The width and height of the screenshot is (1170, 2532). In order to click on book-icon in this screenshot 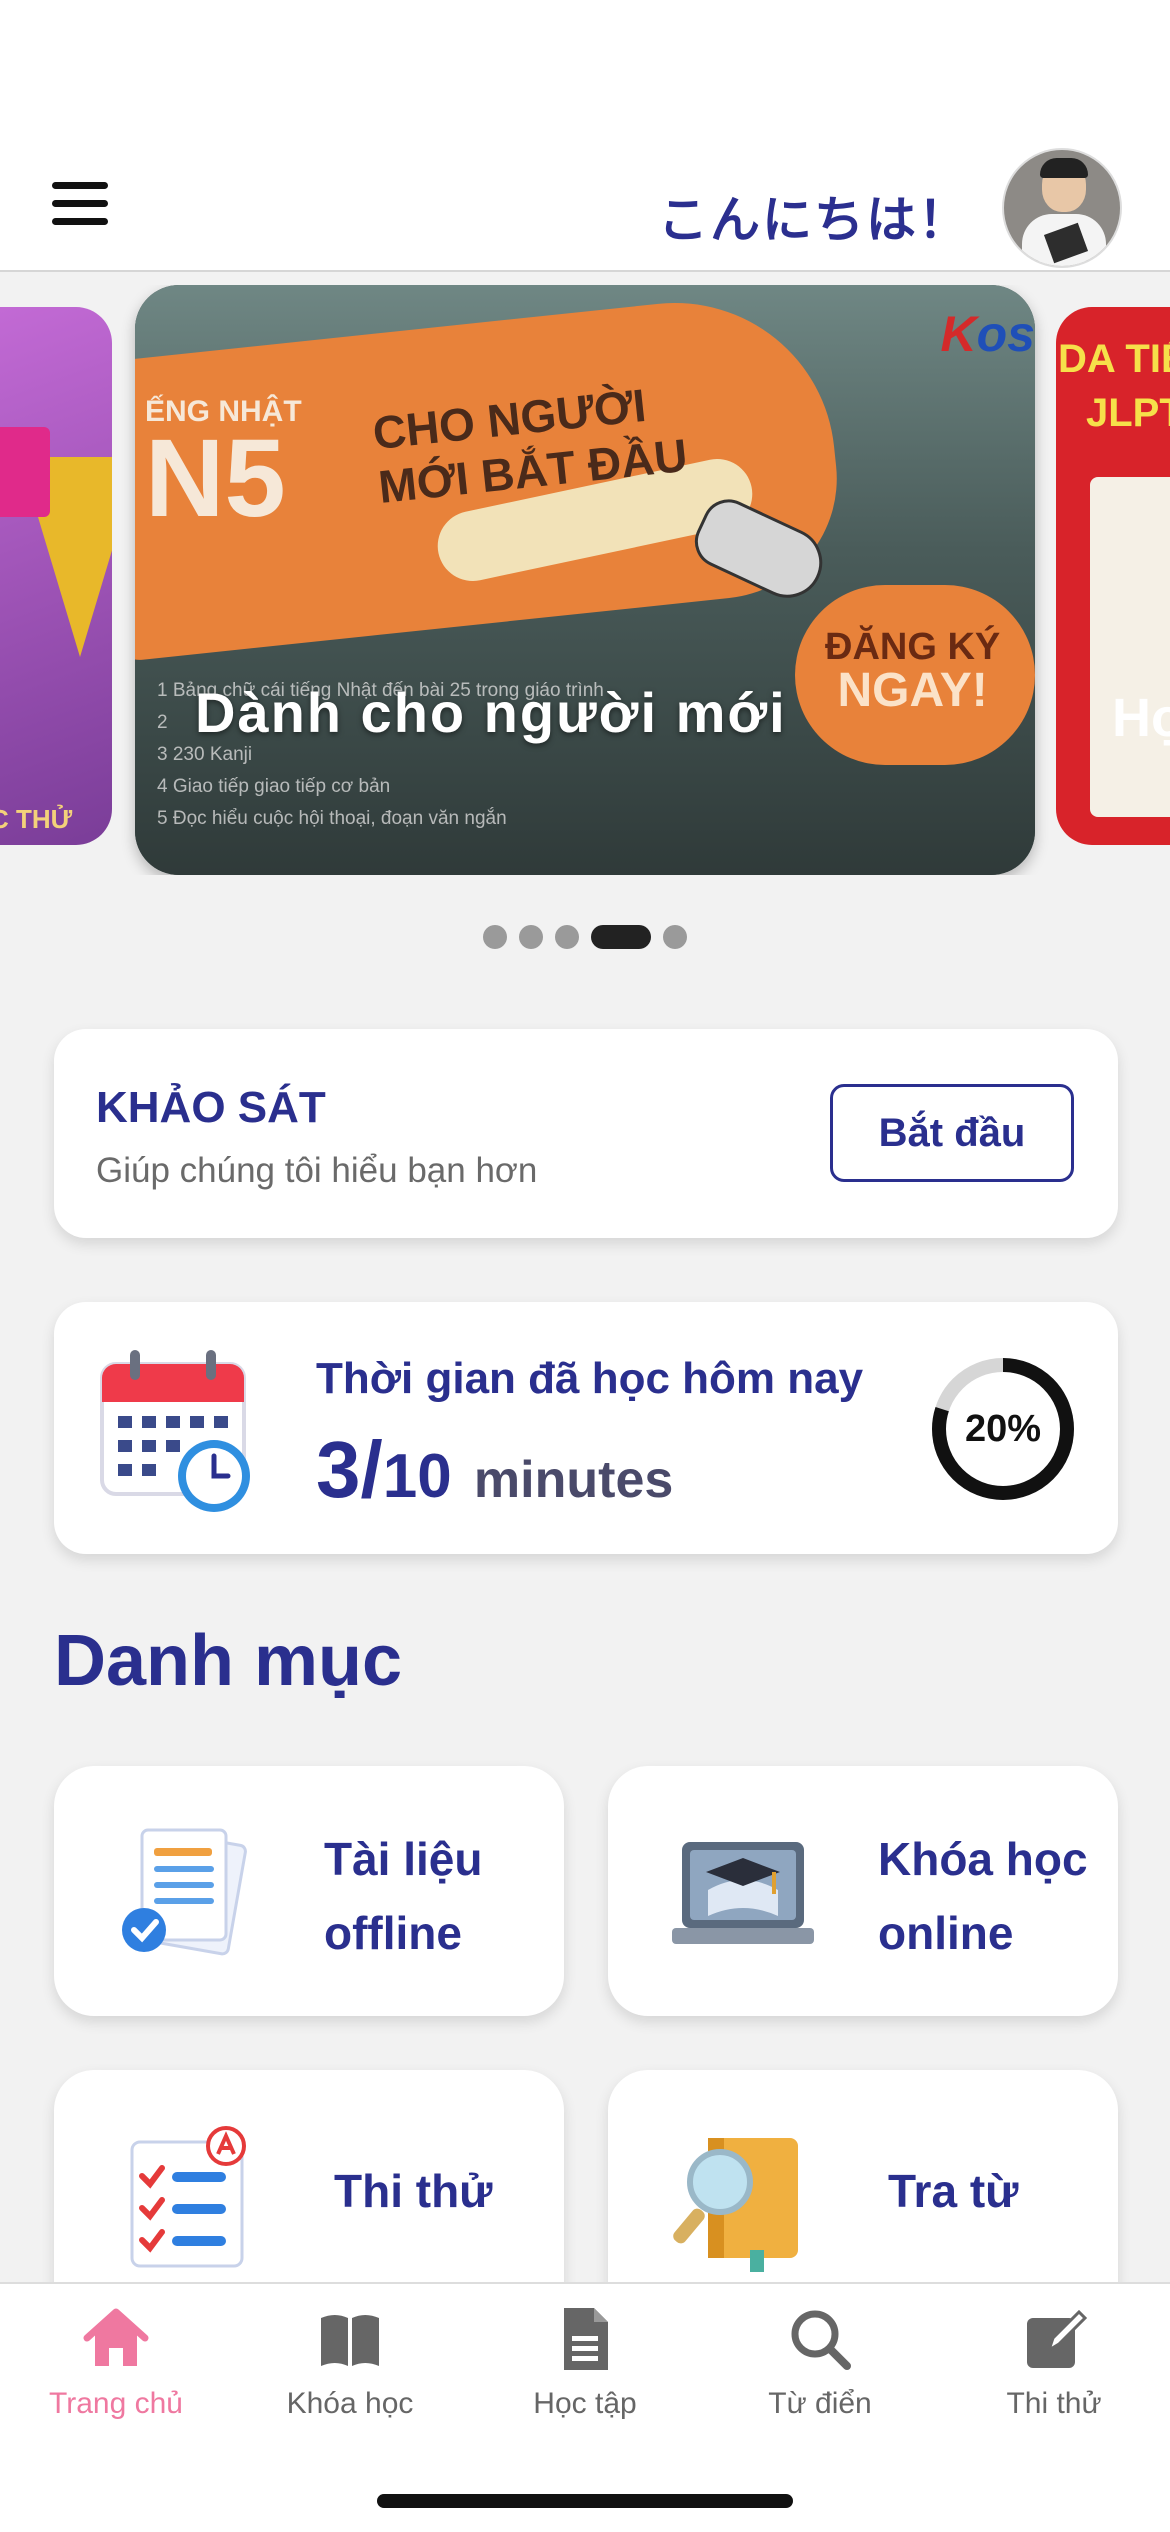, I will do `click(350, 2340)`.